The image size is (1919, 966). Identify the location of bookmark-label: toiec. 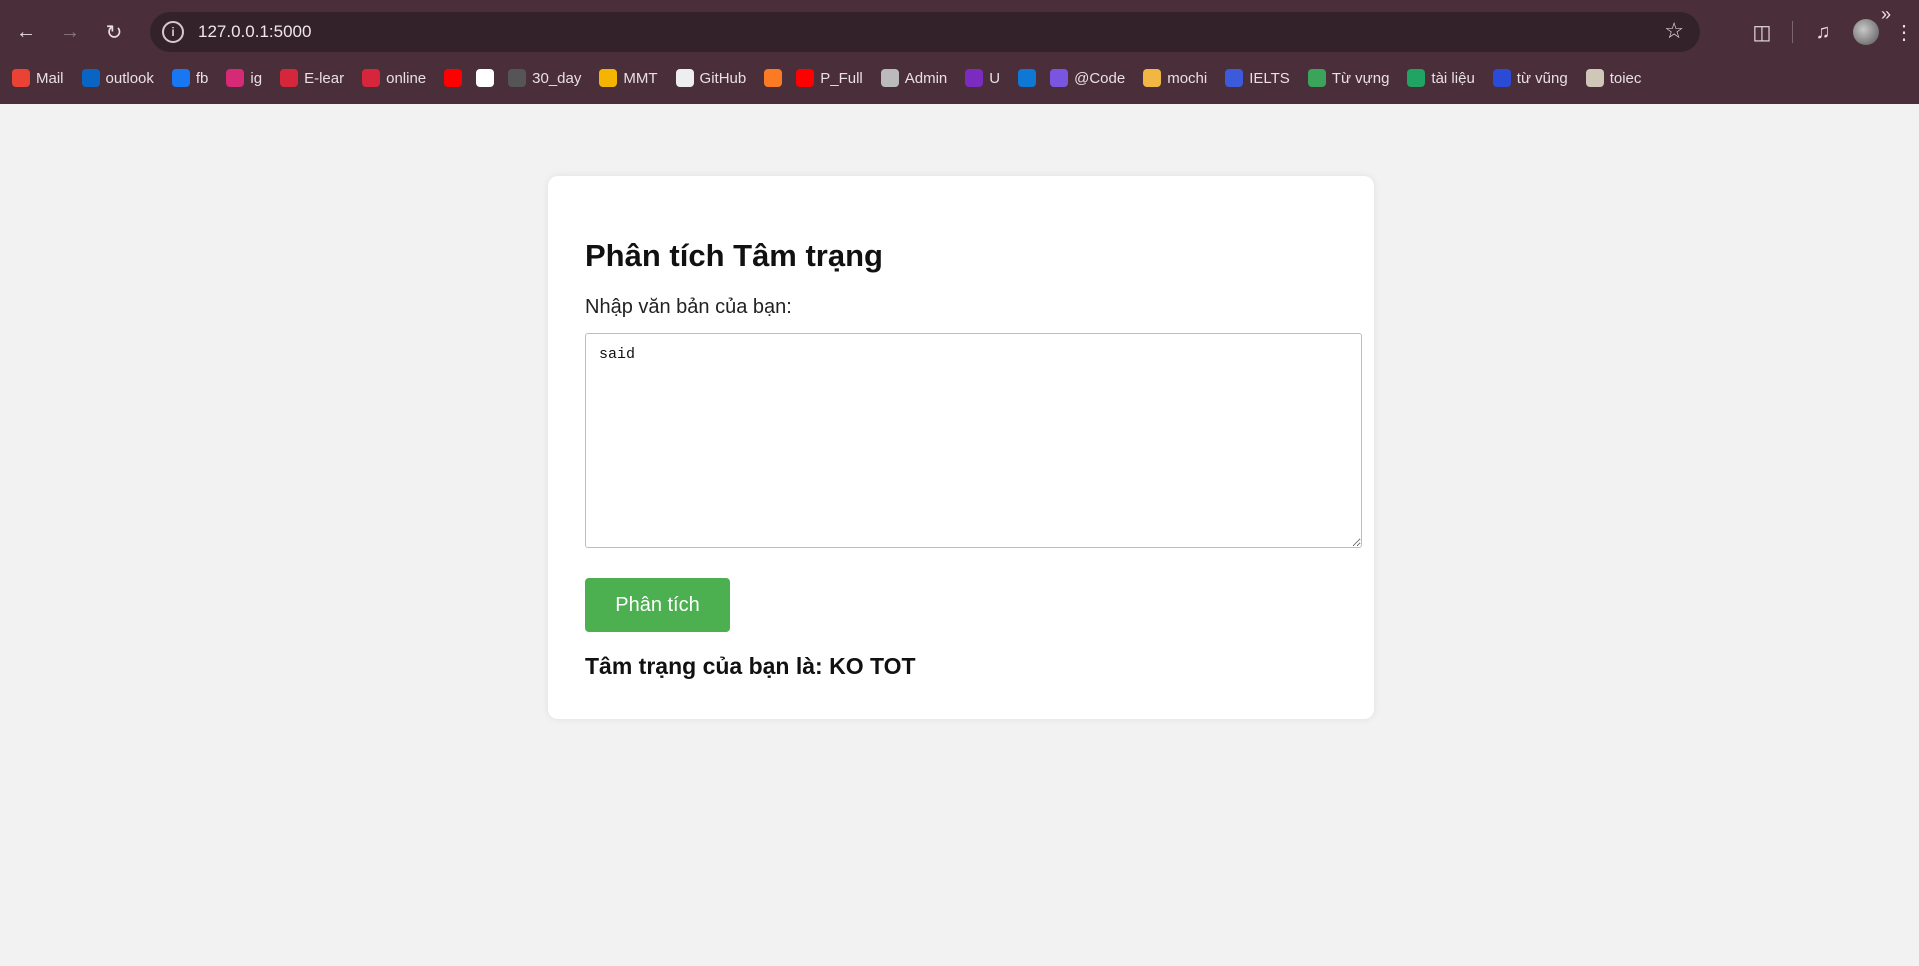
(1625, 78).